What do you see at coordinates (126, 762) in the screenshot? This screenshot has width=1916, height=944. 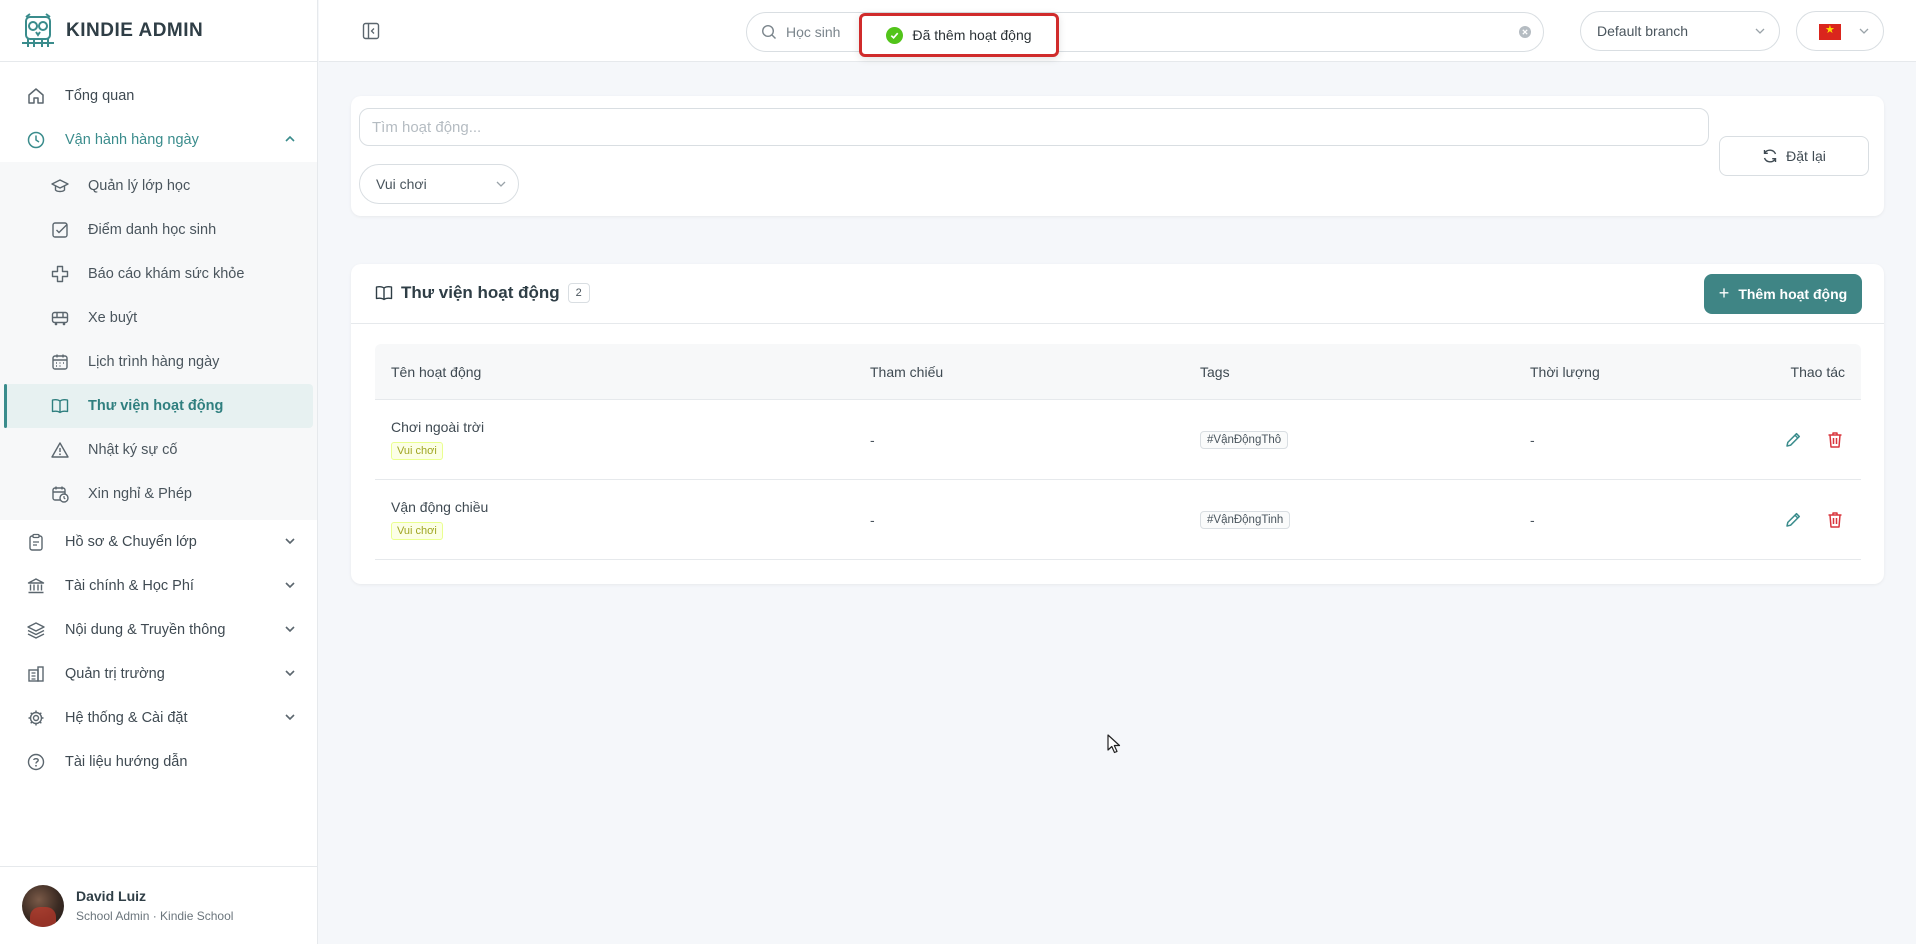 I see `sidebar-item-label: Tài liệu hướng dẫn` at bounding box center [126, 762].